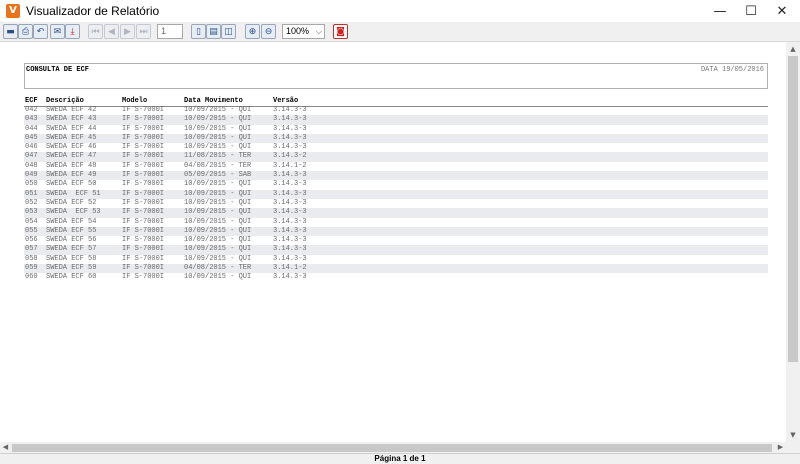 Image resolution: width=800 pixels, height=464 pixels. Describe the element at coordinates (793, 49) in the screenshot. I see `scroll-up-icon: ▲` at that location.